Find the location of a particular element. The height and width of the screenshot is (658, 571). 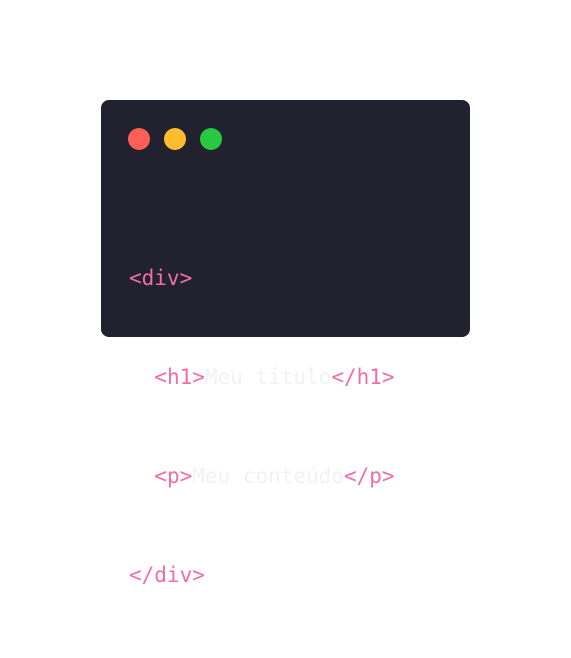

p-close-tag: </p> is located at coordinates (369, 476).